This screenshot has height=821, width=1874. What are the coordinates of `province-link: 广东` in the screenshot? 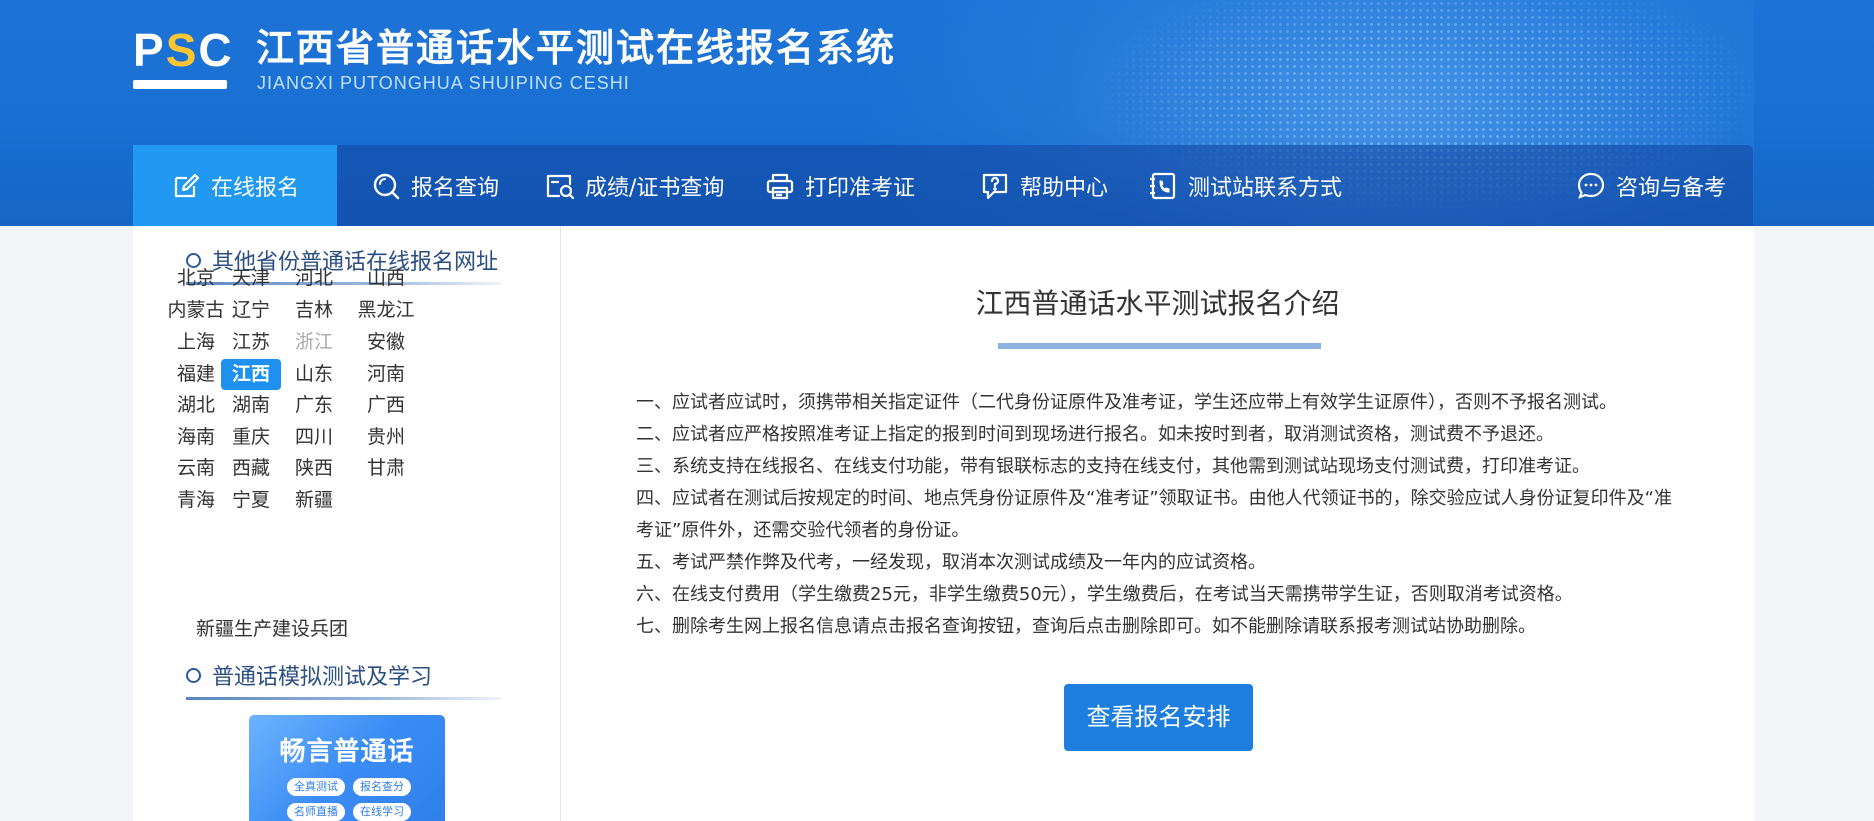 It's located at (314, 405).